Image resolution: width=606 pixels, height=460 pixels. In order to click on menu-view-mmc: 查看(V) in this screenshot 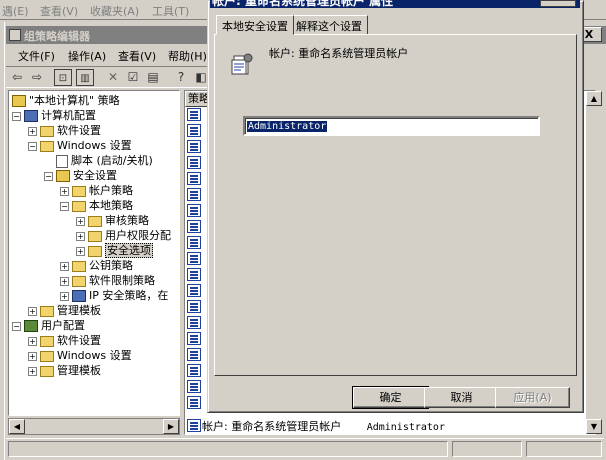, I will do `click(137, 56)`.